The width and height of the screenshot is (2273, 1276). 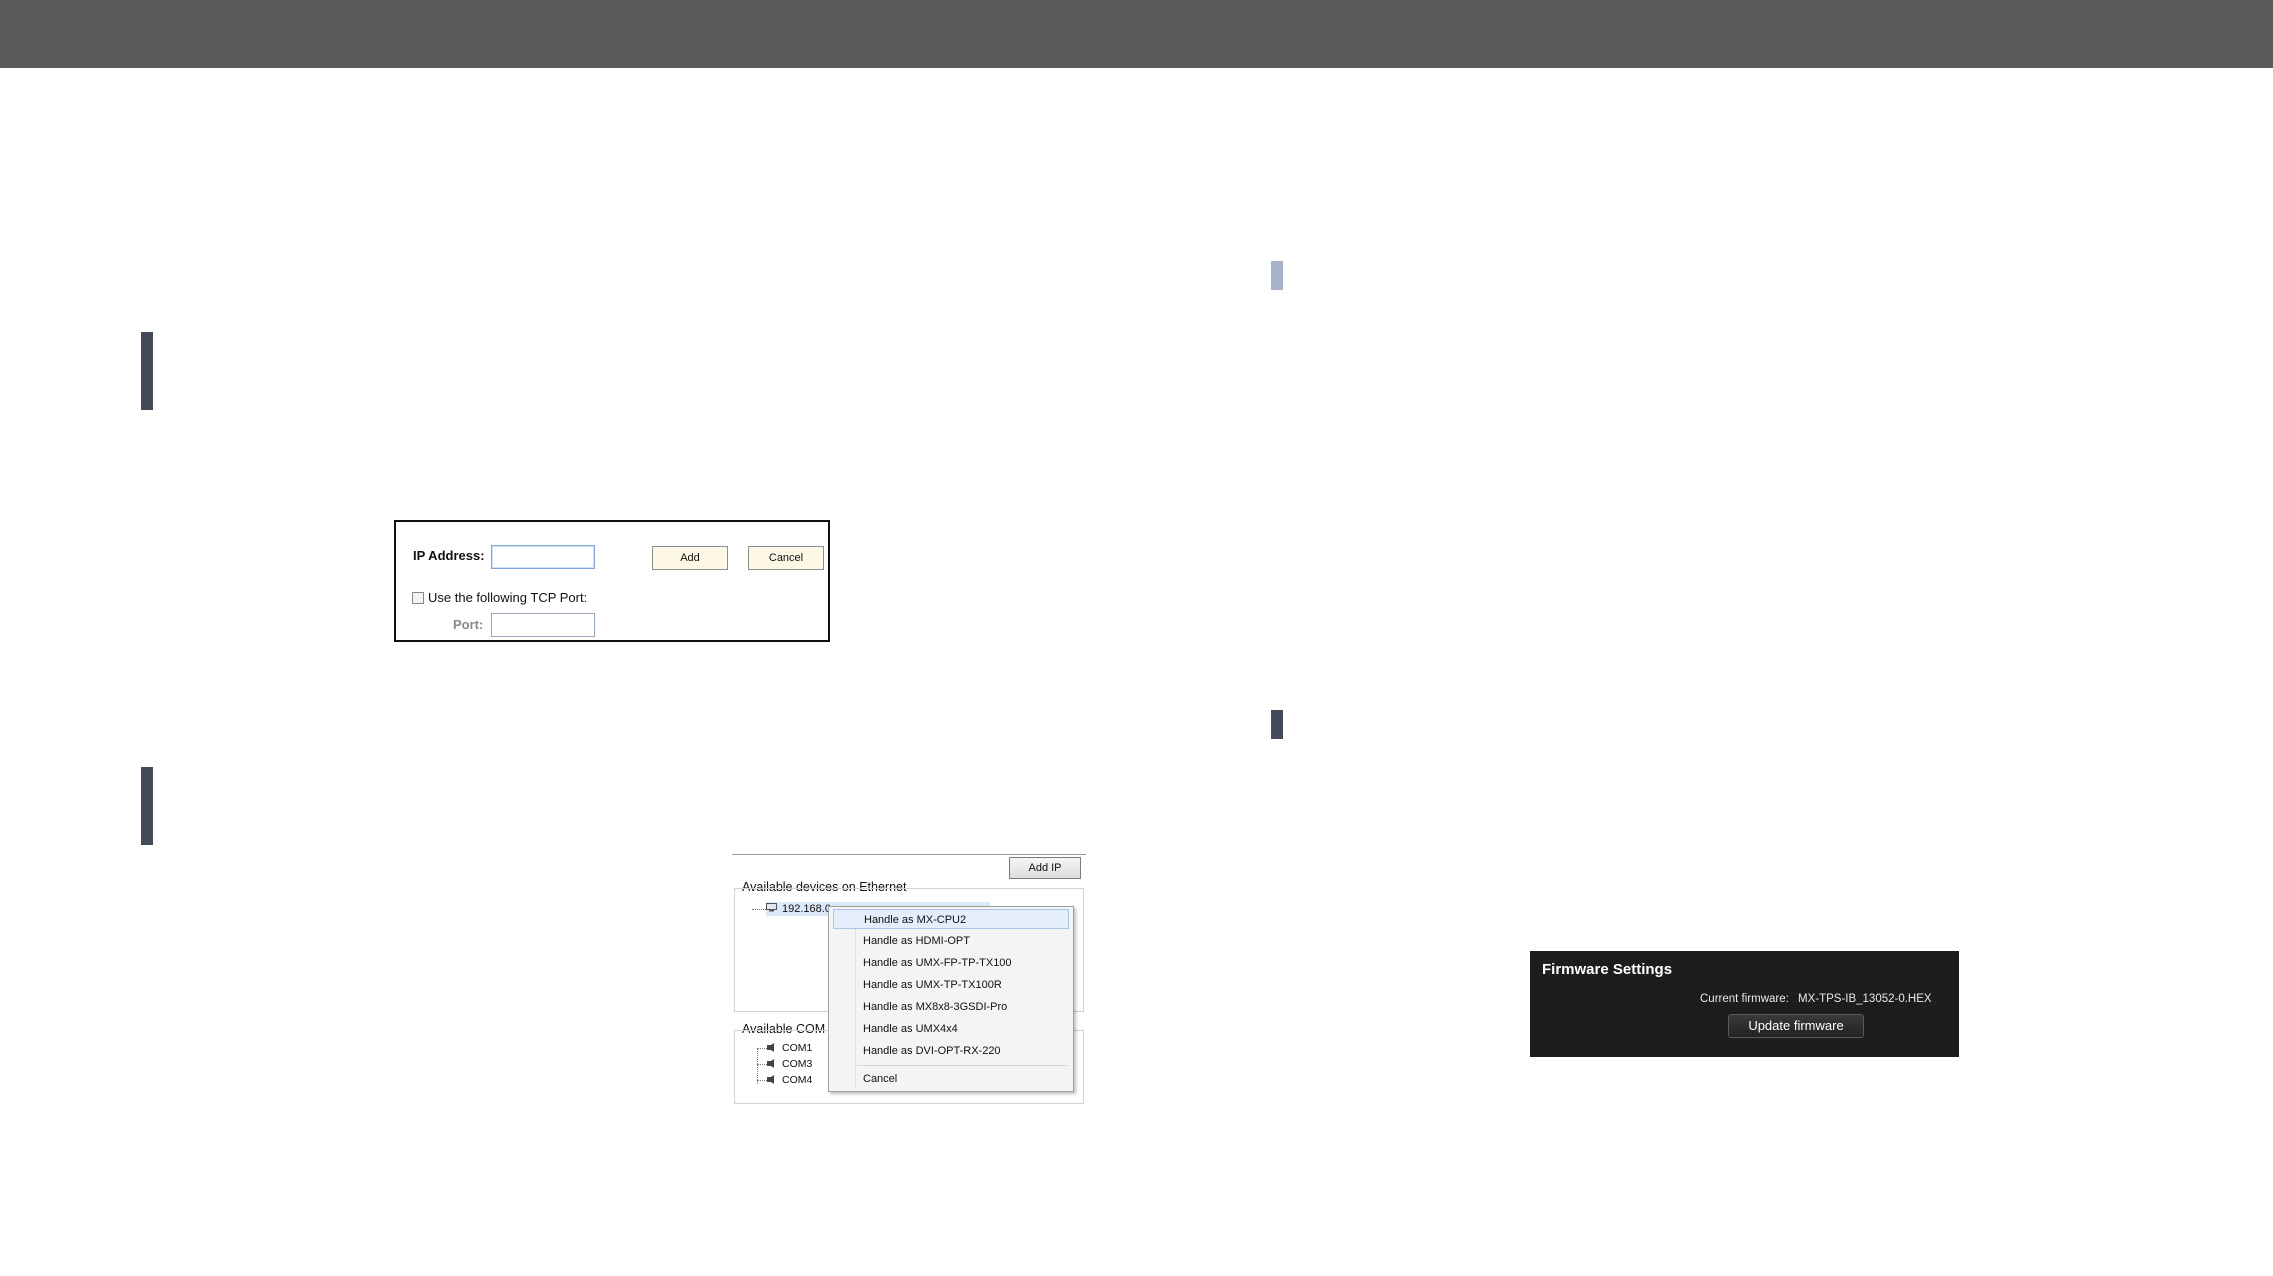 What do you see at coordinates (449, 555) in the screenshot?
I see `ip-address-label: IP Address:` at bounding box center [449, 555].